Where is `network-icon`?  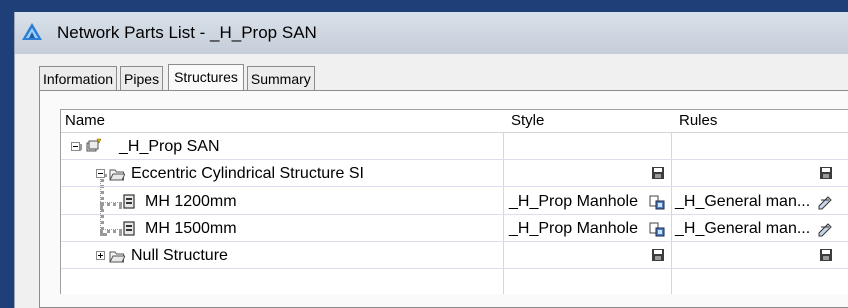
network-icon is located at coordinates (93, 145).